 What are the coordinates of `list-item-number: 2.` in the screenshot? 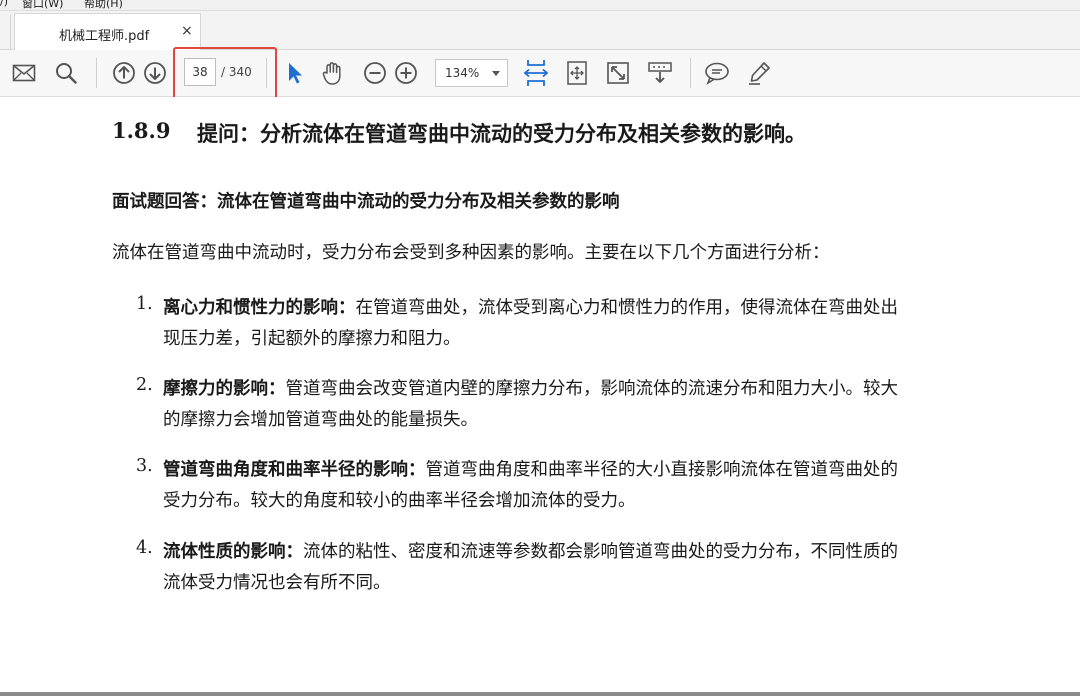 It's located at (144, 385).